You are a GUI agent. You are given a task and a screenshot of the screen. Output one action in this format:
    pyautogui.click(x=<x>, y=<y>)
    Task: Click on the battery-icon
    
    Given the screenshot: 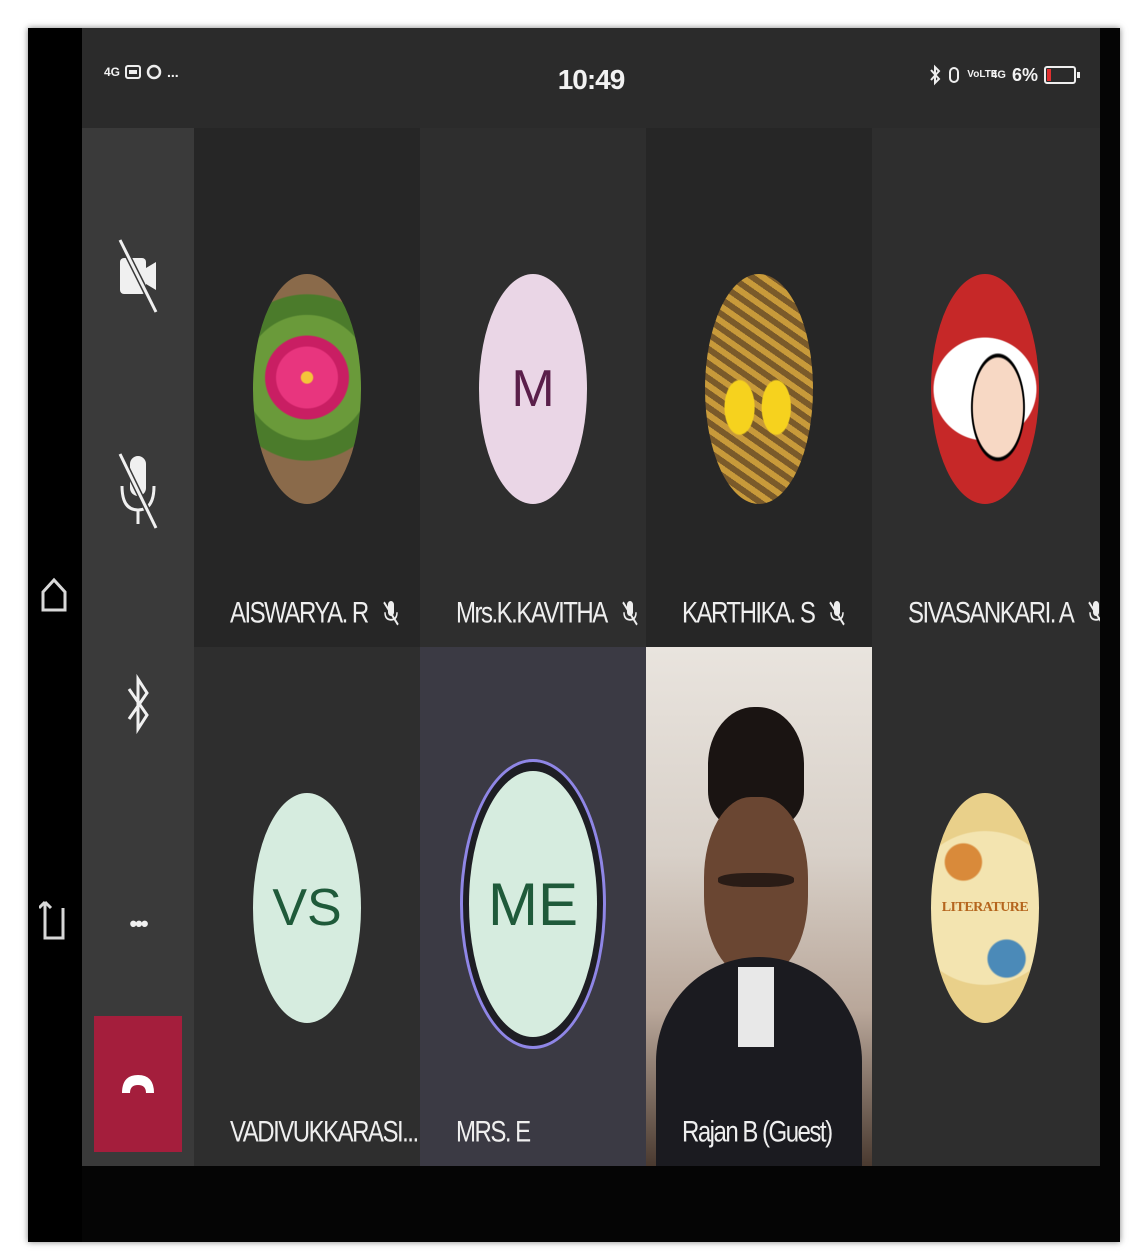 What is the action you would take?
    pyautogui.click(x=1062, y=75)
    